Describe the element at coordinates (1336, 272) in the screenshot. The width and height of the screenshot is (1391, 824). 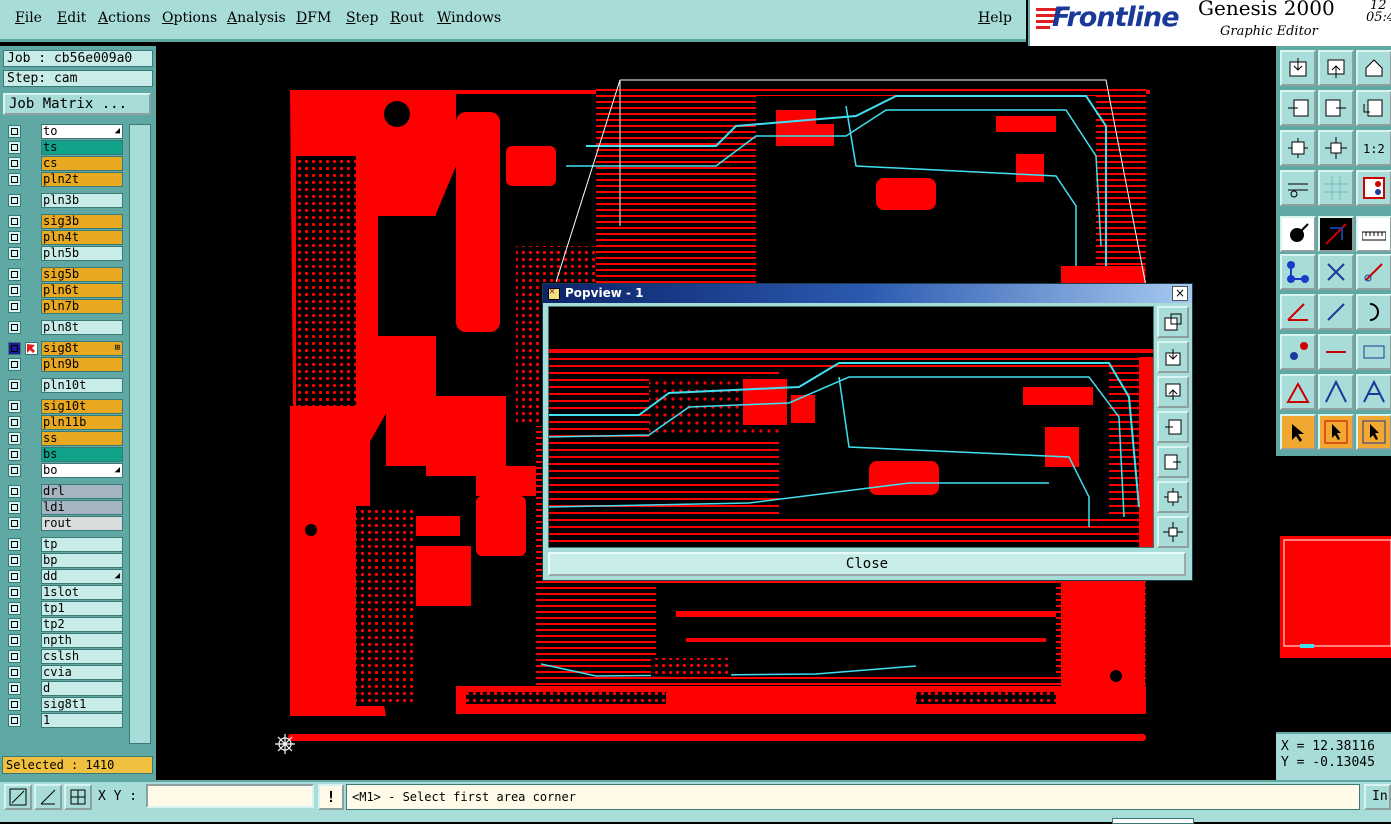
I see `delete-feature-icon` at that location.